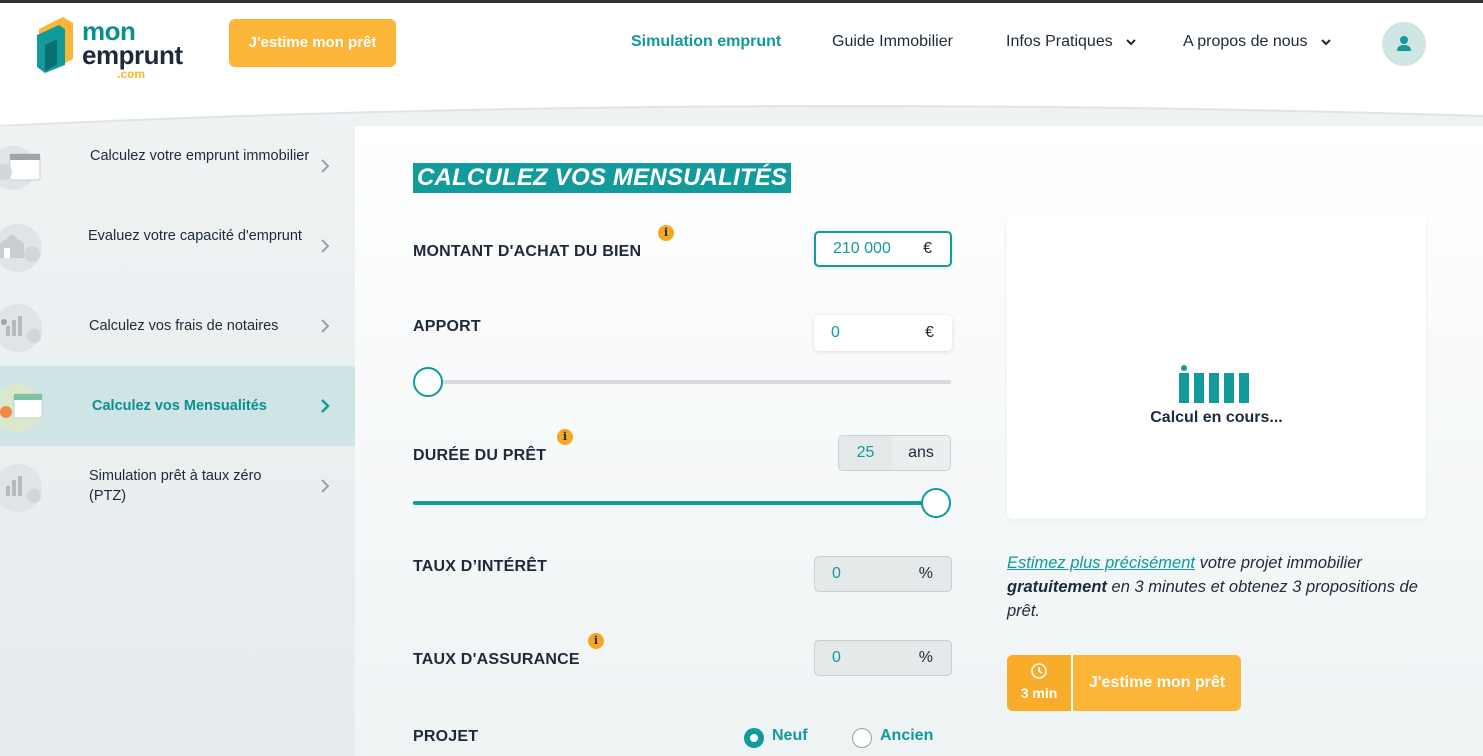 This screenshot has height=756, width=1483. I want to click on apport-input: 0 €, so click(883, 333).